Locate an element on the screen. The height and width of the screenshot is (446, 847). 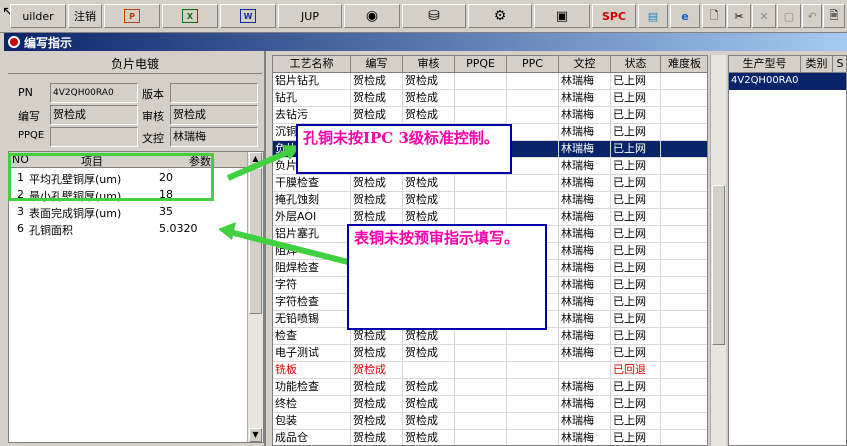
arrow-2-head is located at coordinates (227, 231).